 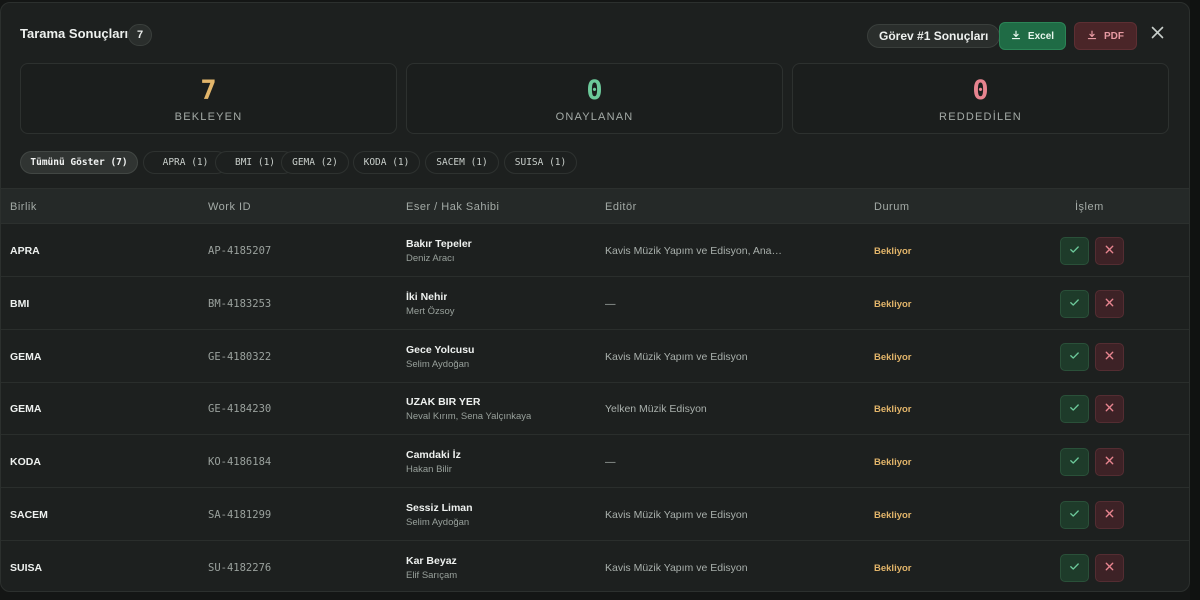 What do you see at coordinates (1195, 300) in the screenshot?
I see `modal-backdrop` at bounding box center [1195, 300].